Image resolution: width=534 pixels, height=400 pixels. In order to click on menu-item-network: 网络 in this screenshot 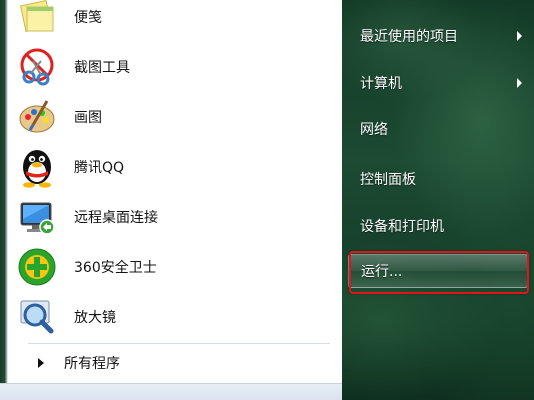, I will do `click(438, 129)`.